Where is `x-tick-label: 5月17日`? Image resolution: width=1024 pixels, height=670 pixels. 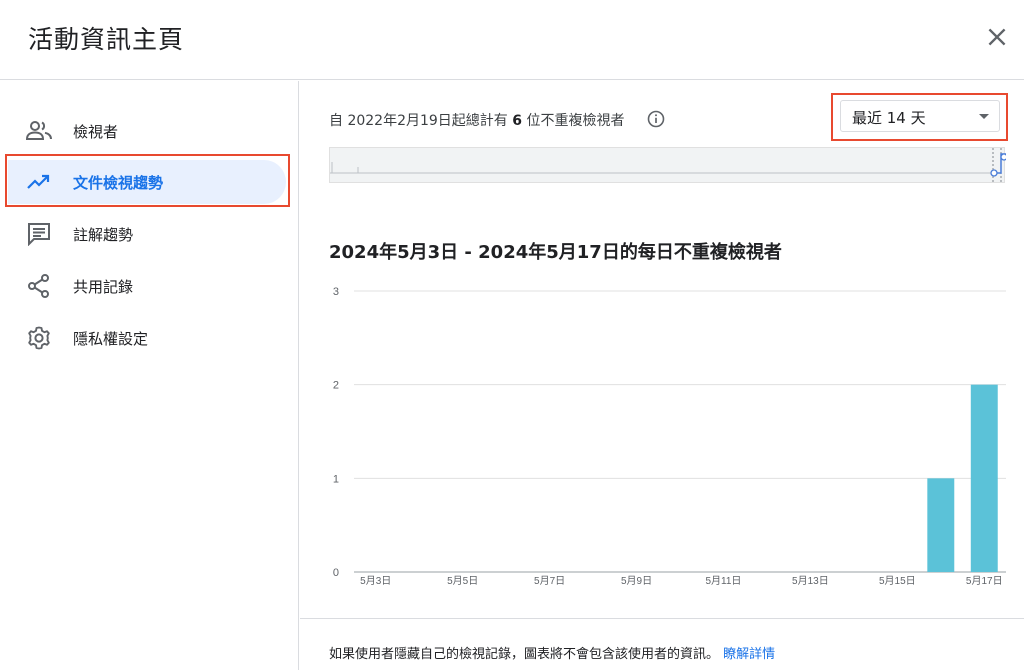
x-tick-label: 5月17日 is located at coordinates (984, 581).